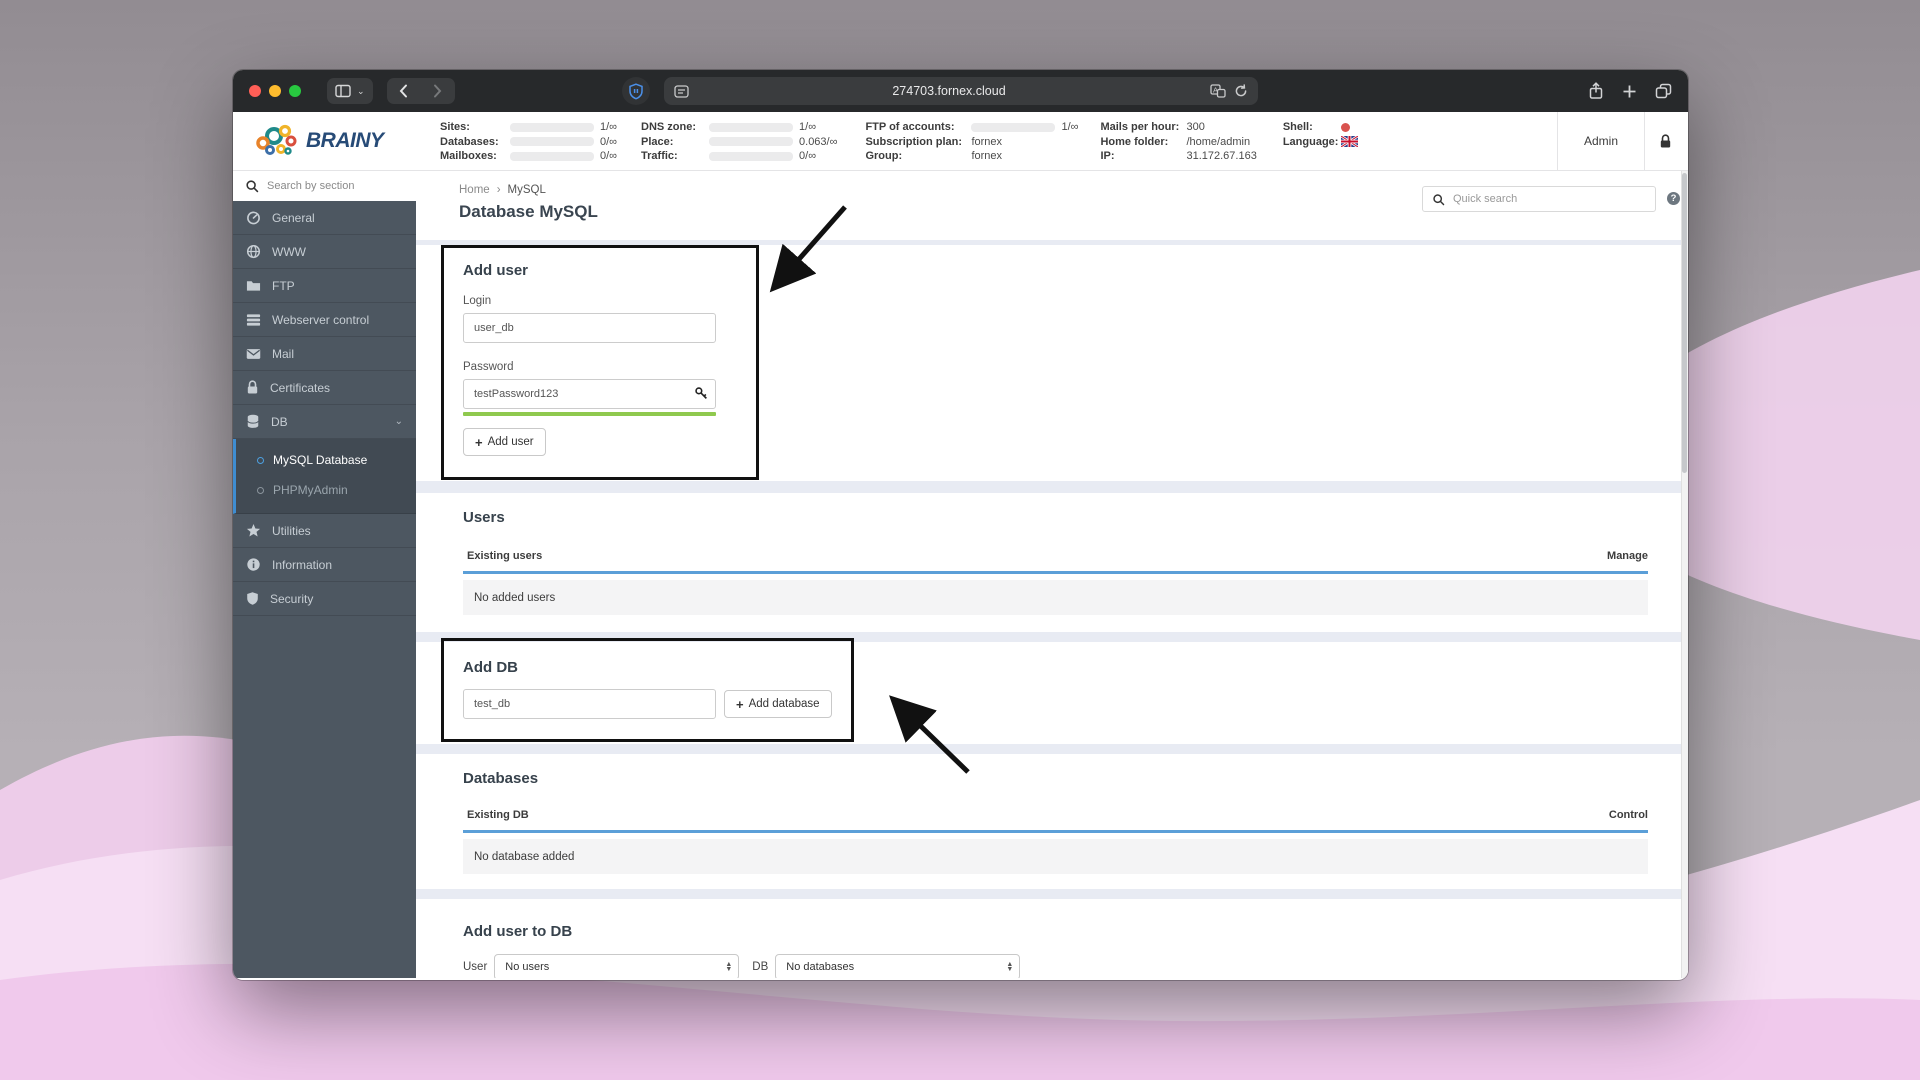 The image size is (1920, 1080). I want to click on user-select: No users ▲ ▼, so click(617, 966).